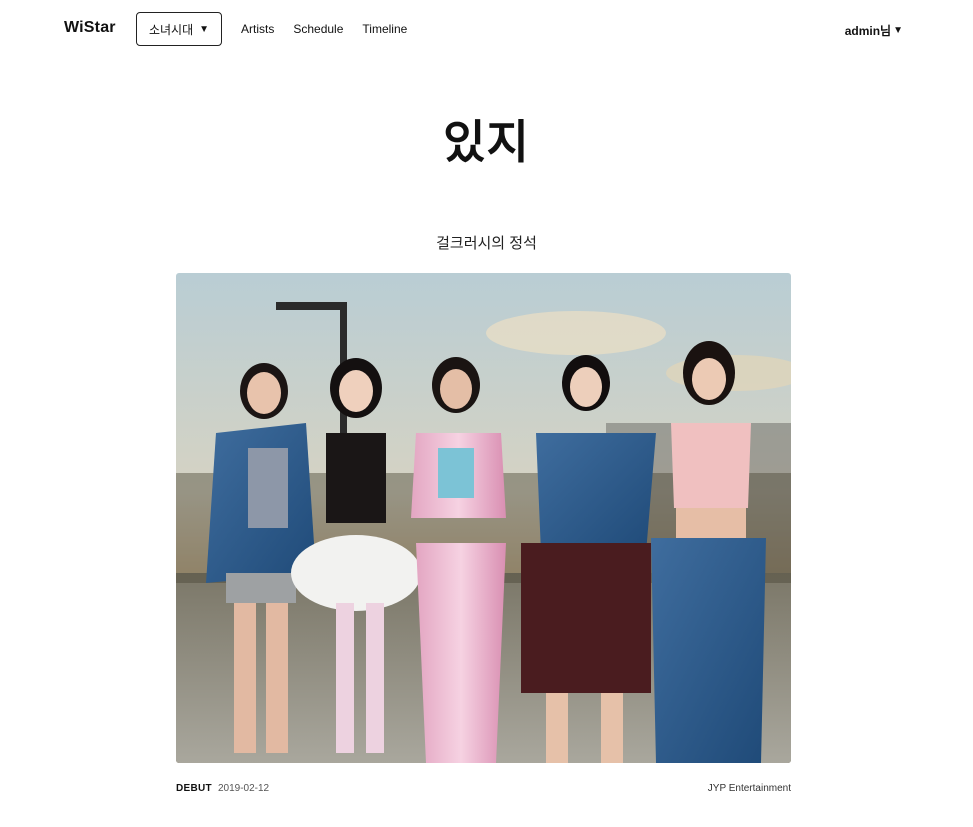 This screenshot has width=973, height=827. What do you see at coordinates (194, 788) in the screenshot?
I see `debut-label: DEBUT` at bounding box center [194, 788].